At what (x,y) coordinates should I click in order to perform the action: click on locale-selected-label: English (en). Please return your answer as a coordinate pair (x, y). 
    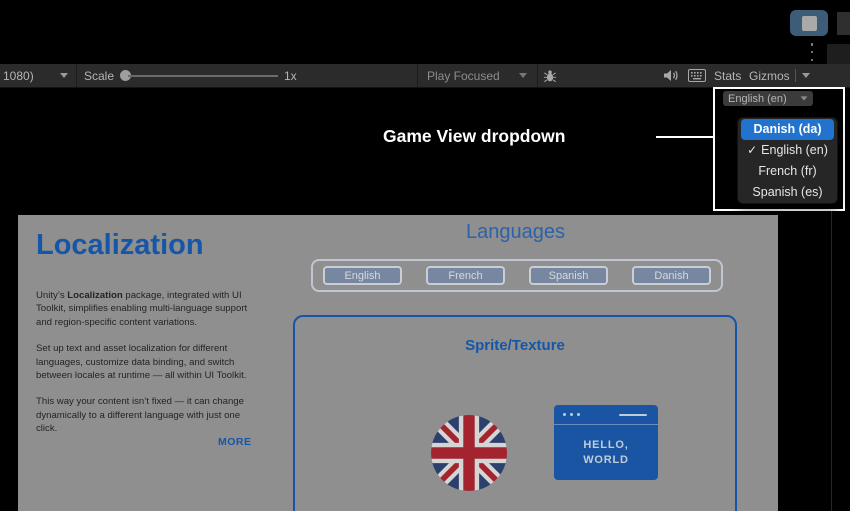
    Looking at the image, I should click on (757, 98).